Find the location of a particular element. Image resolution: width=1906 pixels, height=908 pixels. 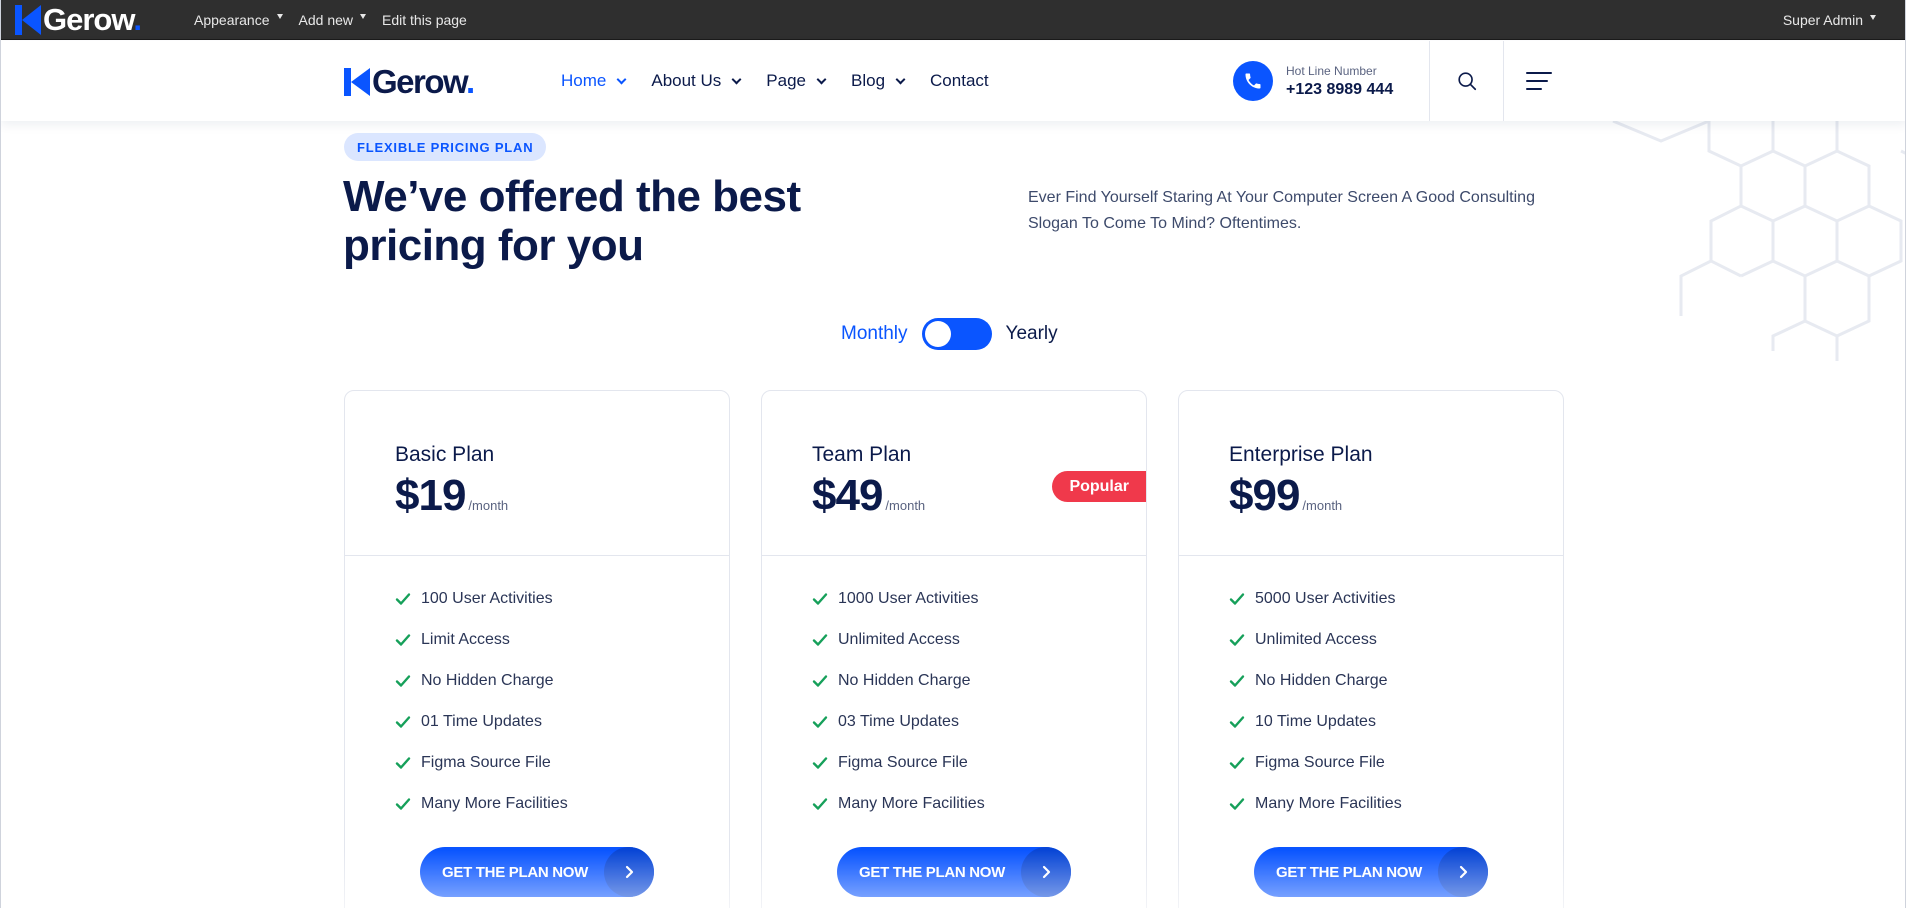

nav-item-contact: Contact is located at coordinates (959, 81).